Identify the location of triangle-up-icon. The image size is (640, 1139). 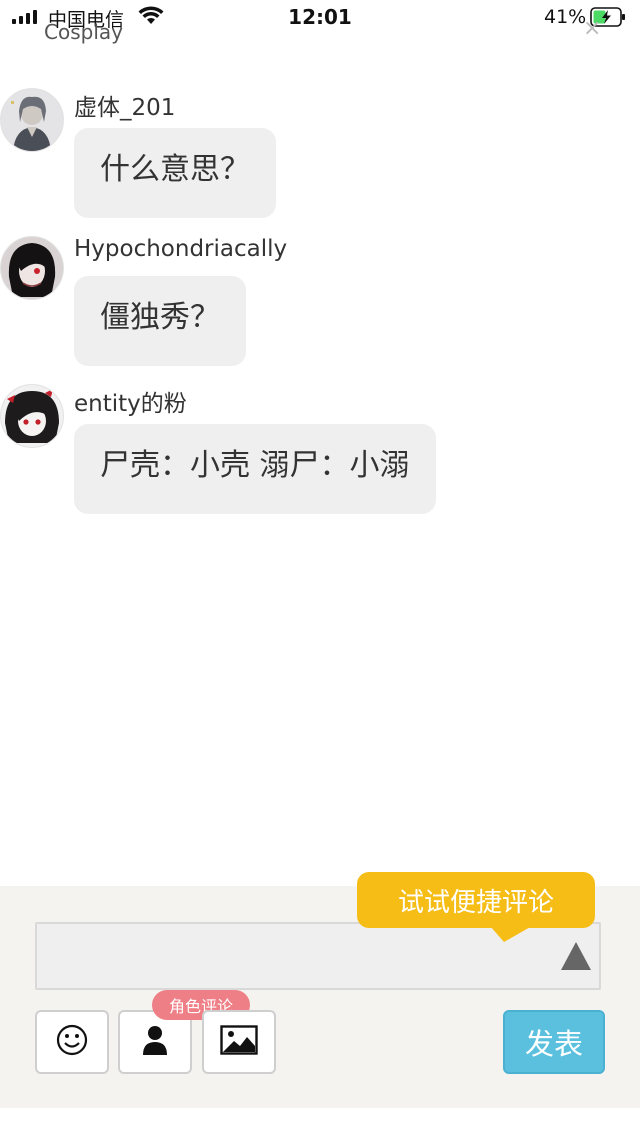
(576, 956).